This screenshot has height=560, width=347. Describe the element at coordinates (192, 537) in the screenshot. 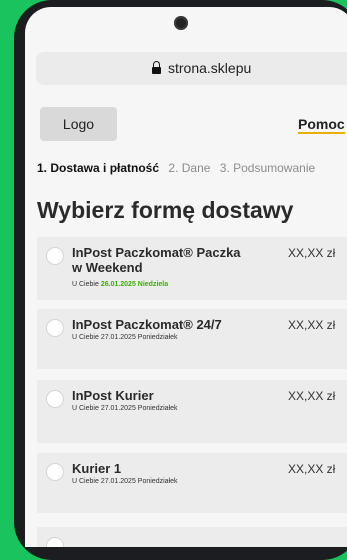

I see `delivery-option-partial` at that location.